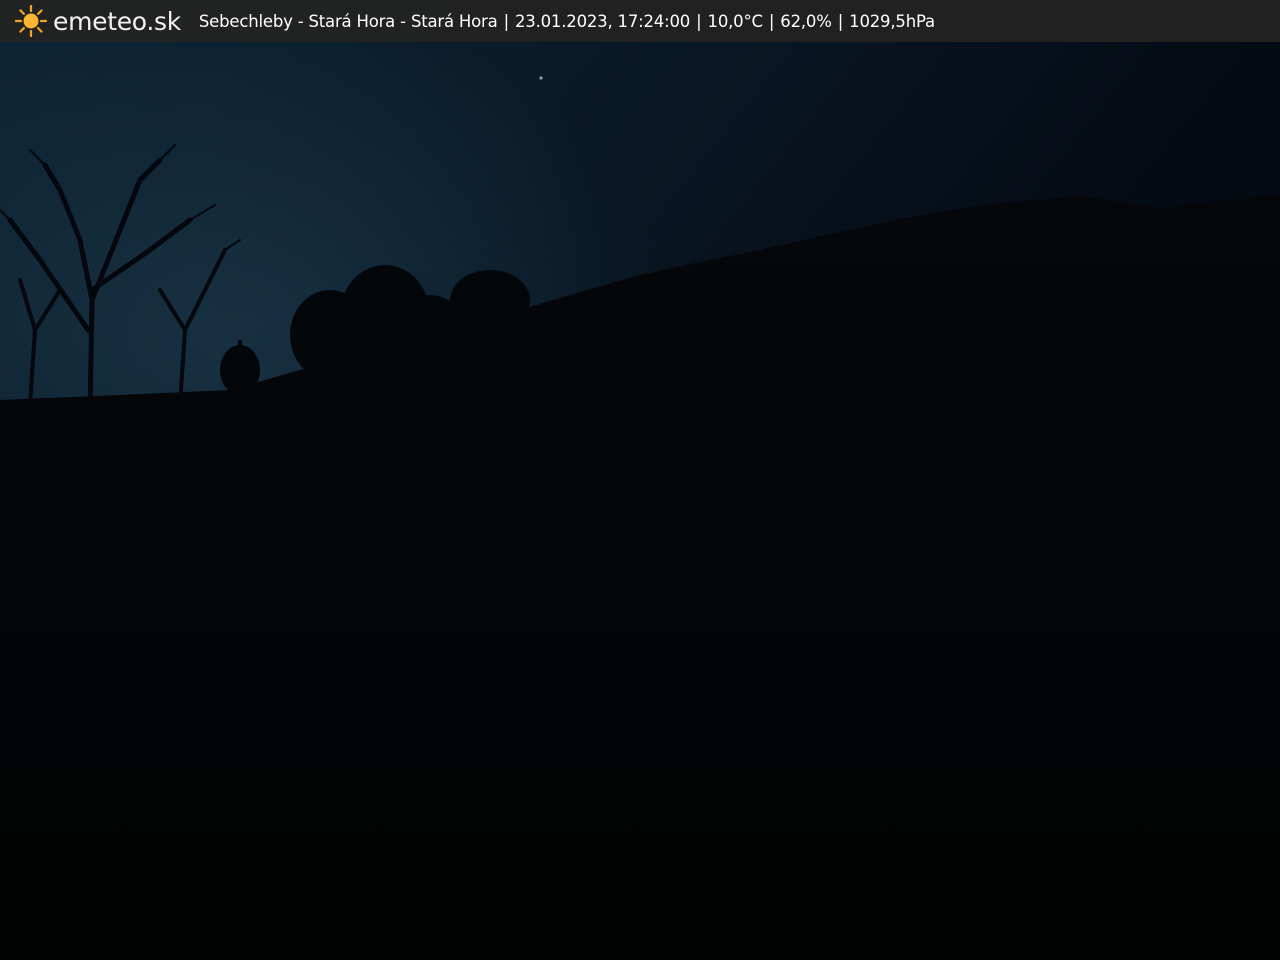 The height and width of the screenshot is (960, 1280). Describe the element at coordinates (892, 21) in the screenshot. I see `station-pressure: 1029,5hPa` at that location.